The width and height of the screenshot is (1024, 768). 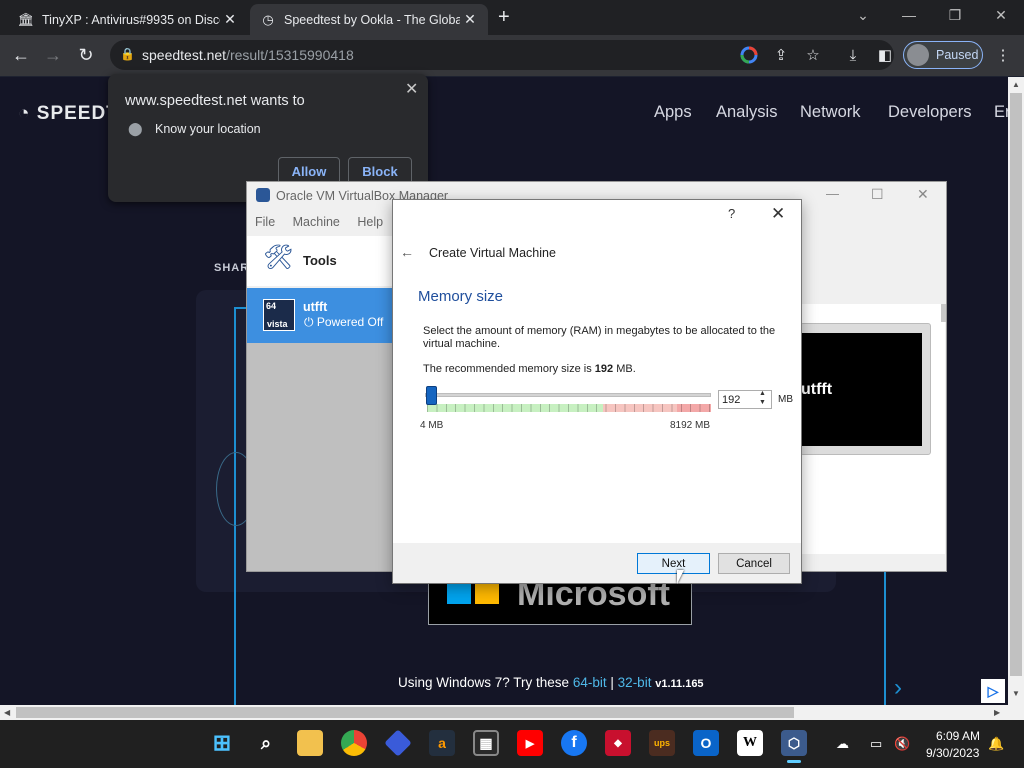 What do you see at coordinates (853, 55) in the screenshot?
I see `download-icon: ⤓` at bounding box center [853, 55].